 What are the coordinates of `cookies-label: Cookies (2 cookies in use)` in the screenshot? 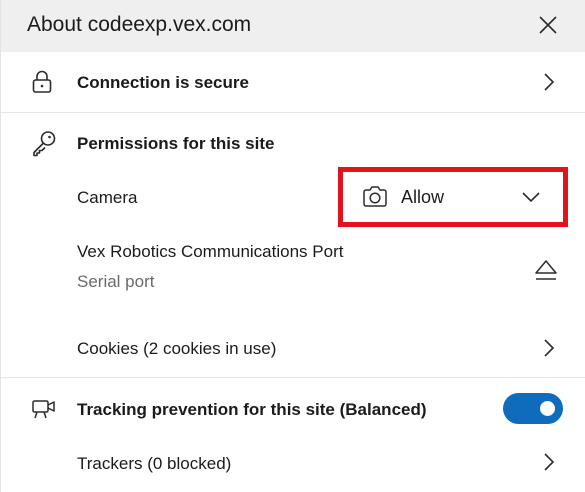 It's located at (177, 348).